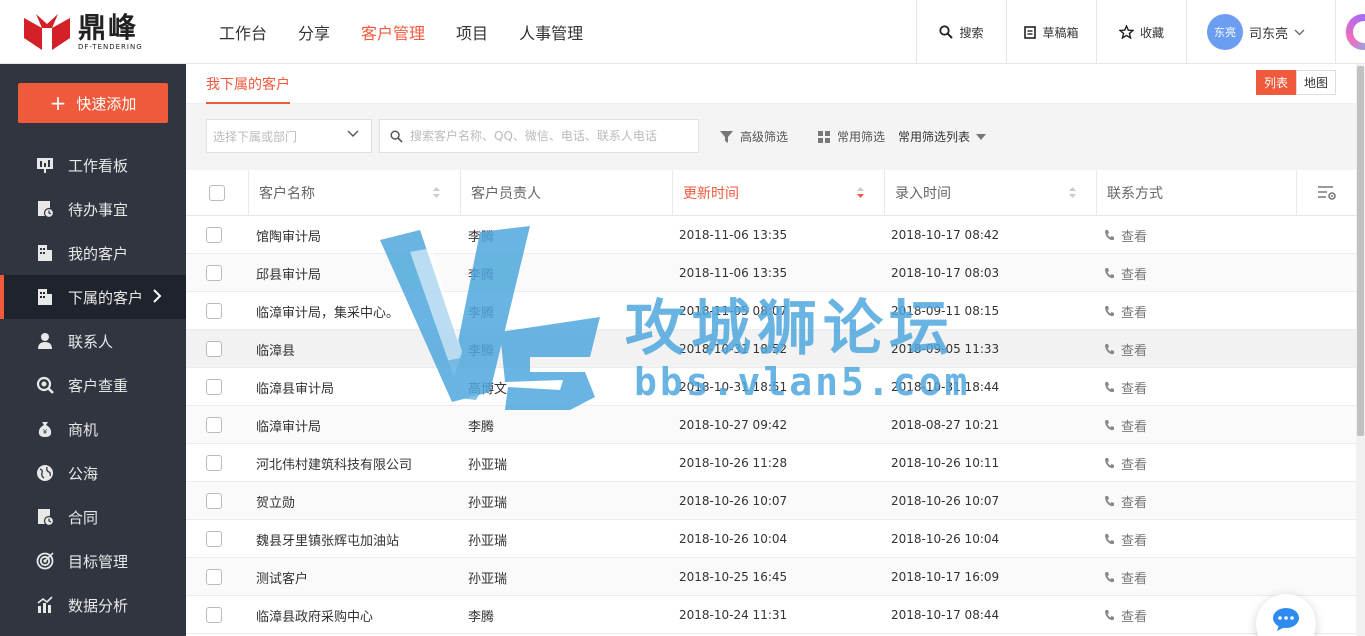 The width and height of the screenshot is (1365, 636). Describe the element at coordinates (288, 273) in the screenshot. I see `cell-name: 邱县审计局` at that location.